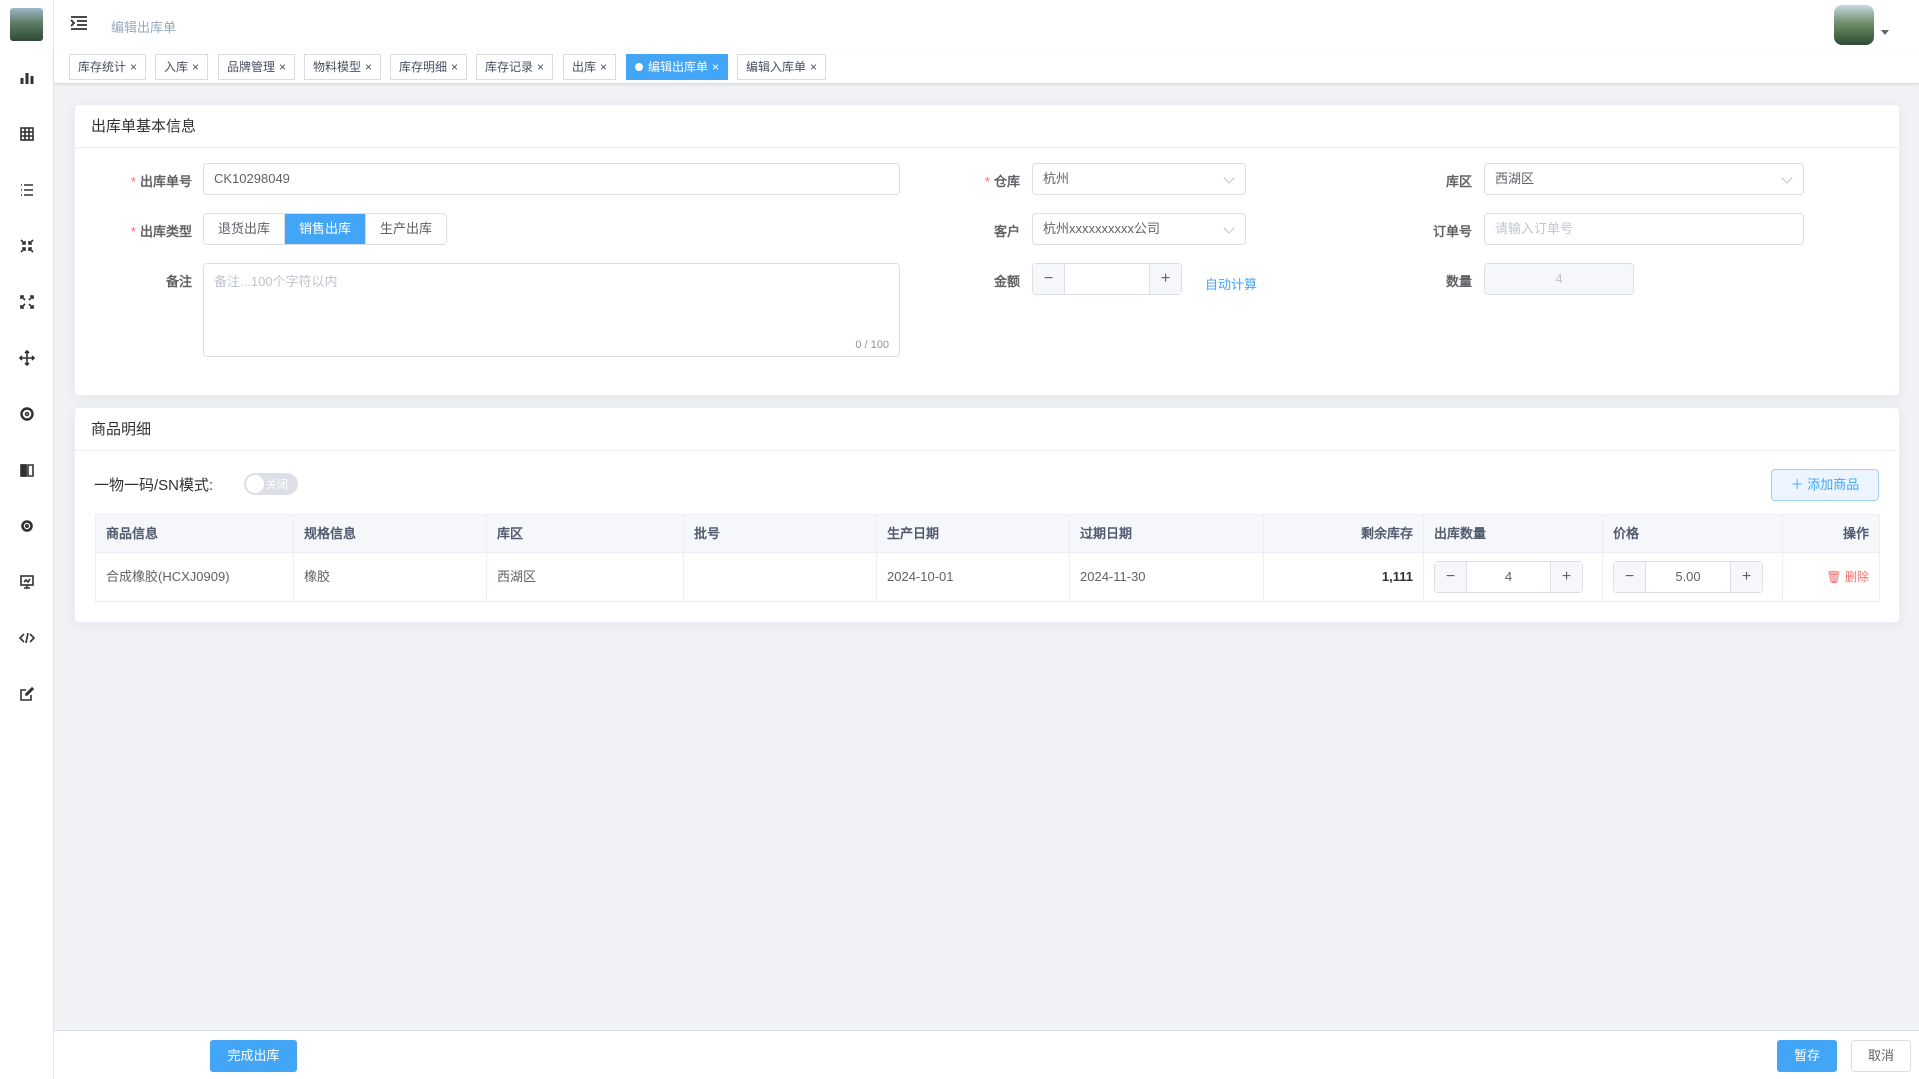 The height and width of the screenshot is (1079, 1919). Describe the element at coordinates (639, 67) in the screenshot. I see `active-dot-icon` at that location.